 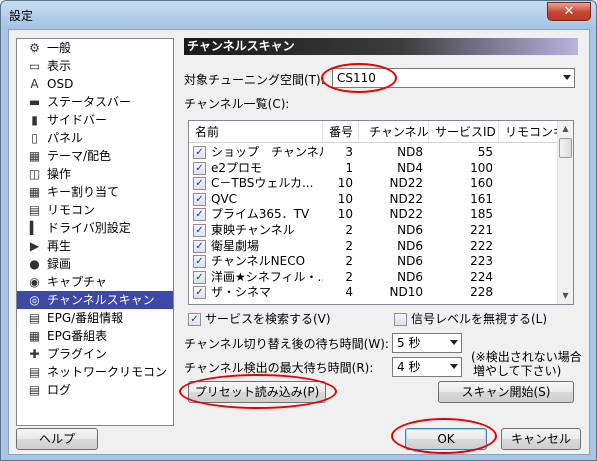 What do you see at coordinates (34, 102) in the screenshot?
I see `statusbar-icon: ▬` at bounding box center [34, 102].